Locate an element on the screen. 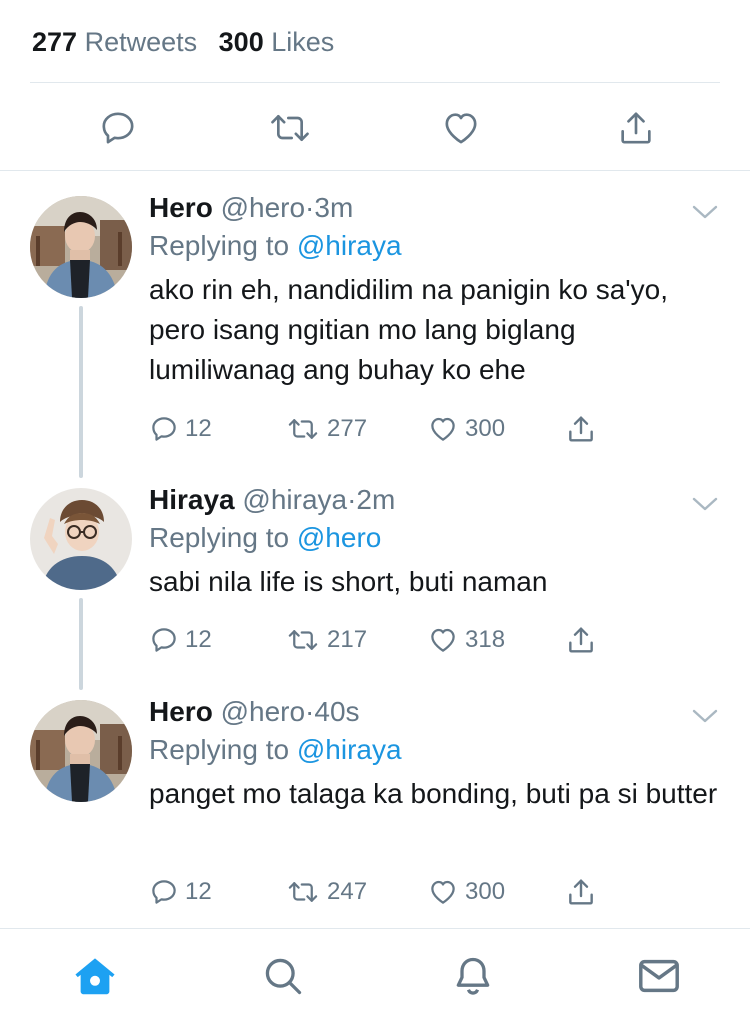  like-button: 318 is located at coordinates (466, 640).